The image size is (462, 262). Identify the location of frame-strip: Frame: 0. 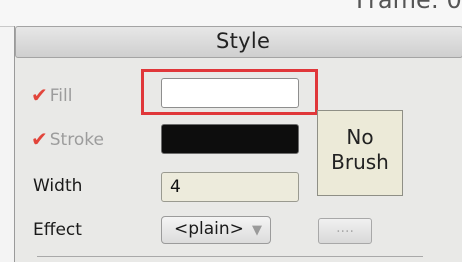
(231, 13).